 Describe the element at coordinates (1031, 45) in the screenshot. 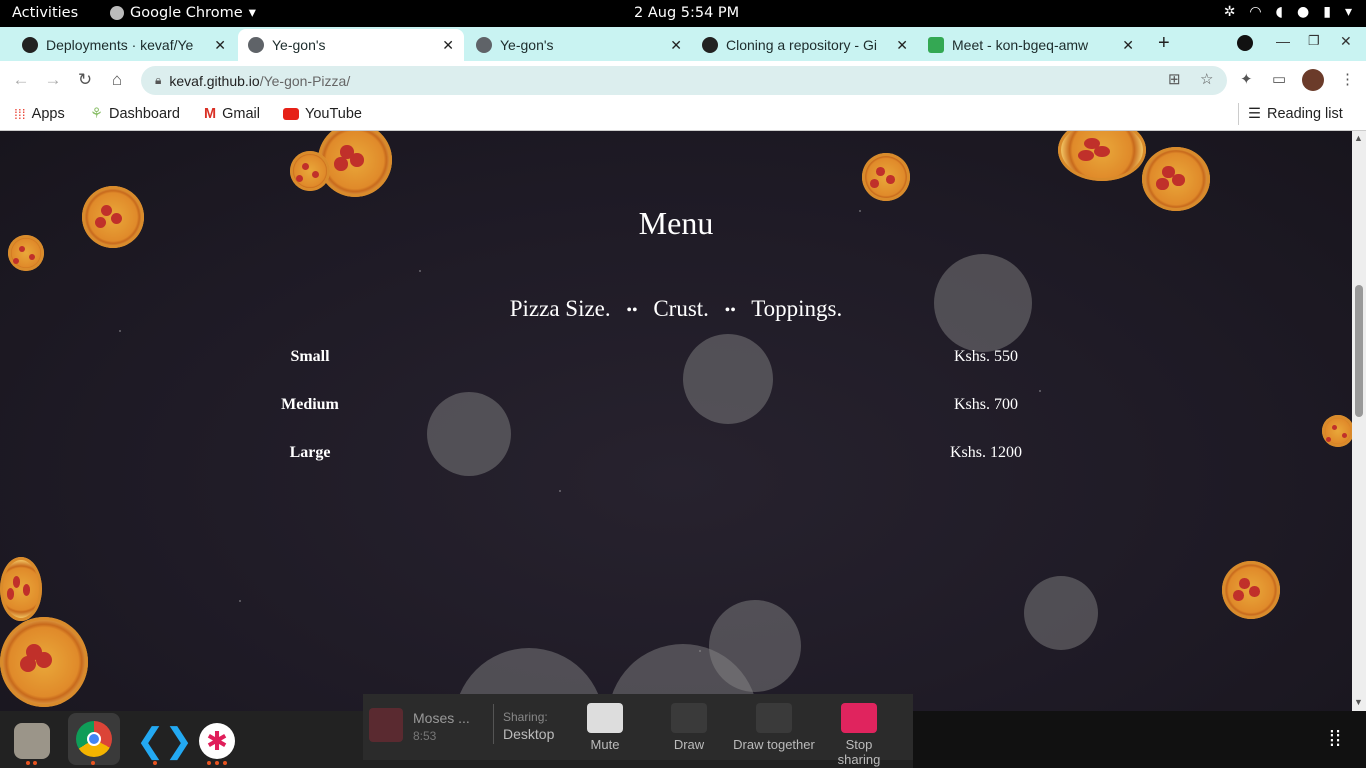

I see `tab-meet: Meet - kon-bgeq-amw ✕` at that location.